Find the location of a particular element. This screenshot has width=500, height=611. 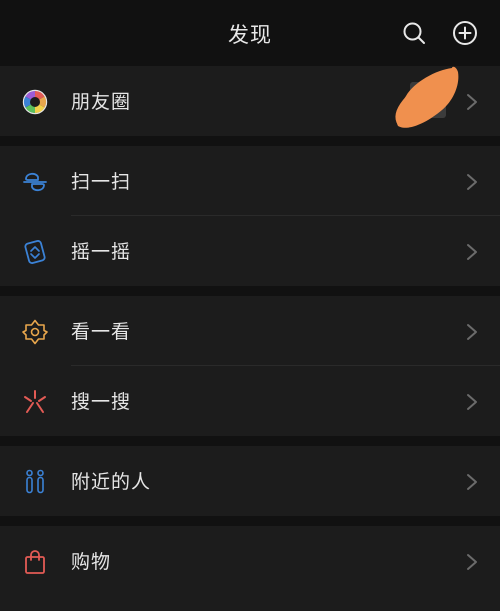

add-button is located at coordinates (465, 33).